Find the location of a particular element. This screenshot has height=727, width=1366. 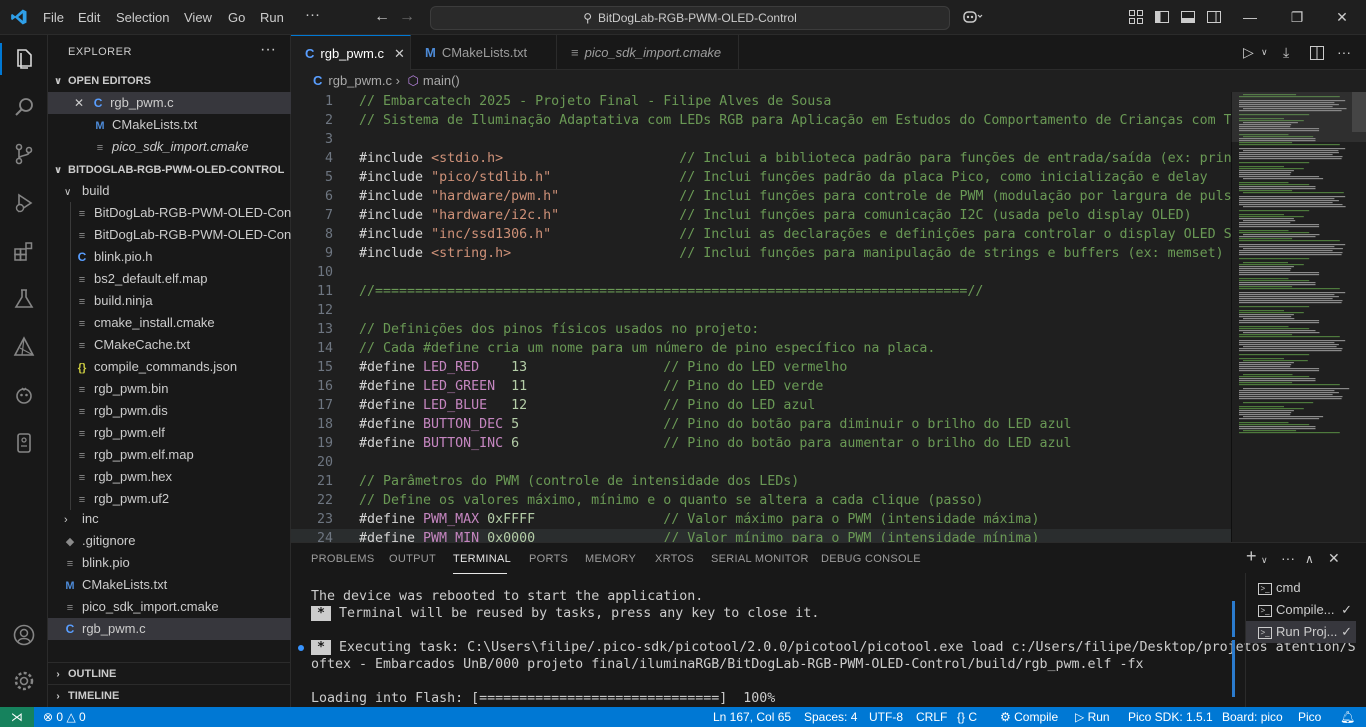

copilot-icon is located at coordinates (973, 17).